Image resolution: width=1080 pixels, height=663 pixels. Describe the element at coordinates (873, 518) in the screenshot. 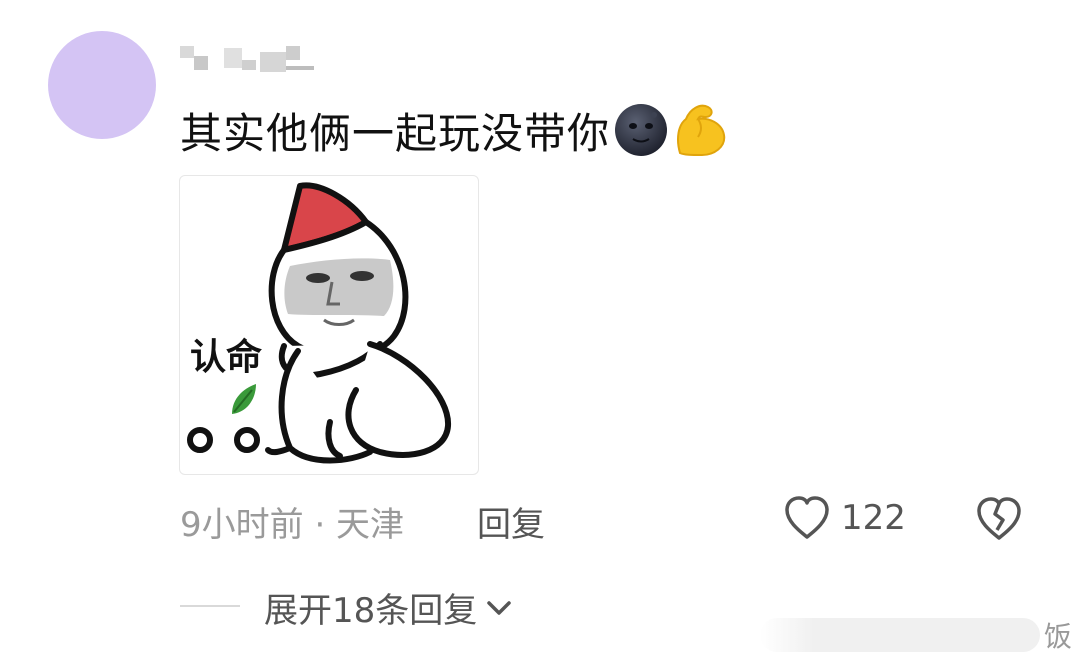

I see `like-count: 122` at that location.